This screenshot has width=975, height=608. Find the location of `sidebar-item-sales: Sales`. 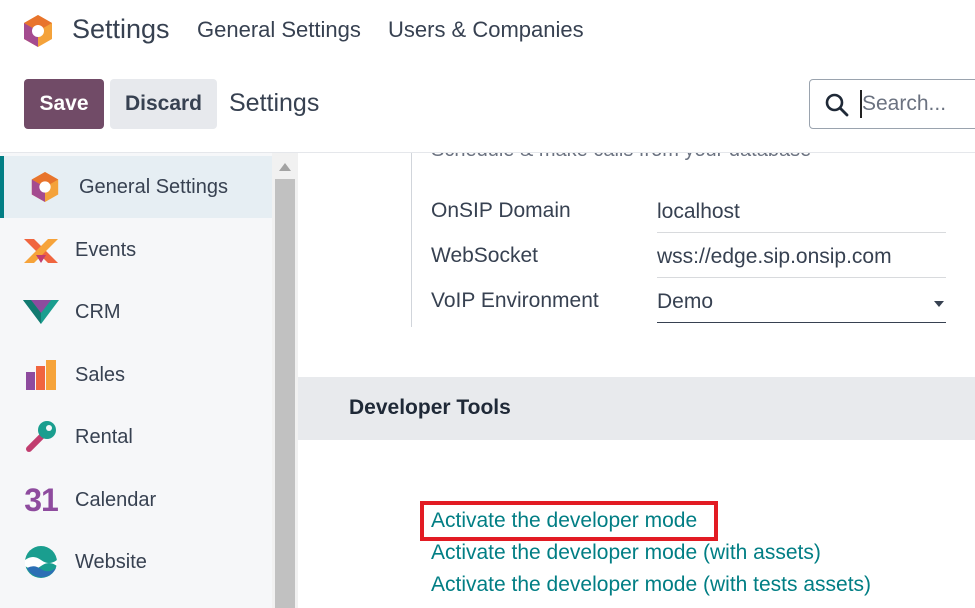

sidebar-item-sales: Sales is located at coordinates (136, 375).